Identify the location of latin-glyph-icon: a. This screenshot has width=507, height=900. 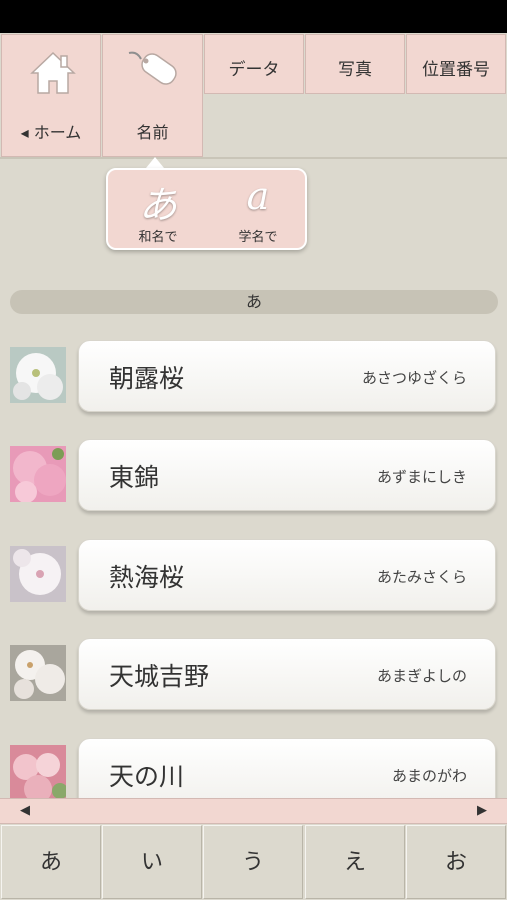
(258, 196).